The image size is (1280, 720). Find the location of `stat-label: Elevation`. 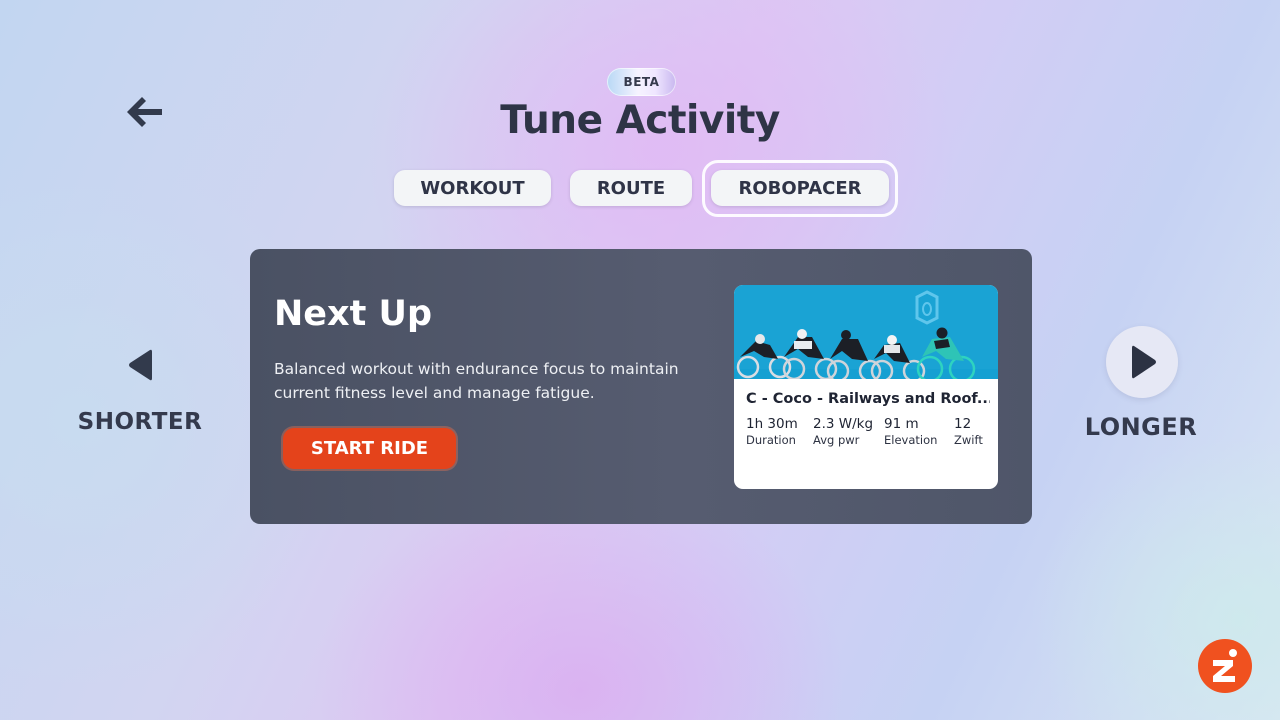

stat-label: Elevation is located at coordinates (911, 440).